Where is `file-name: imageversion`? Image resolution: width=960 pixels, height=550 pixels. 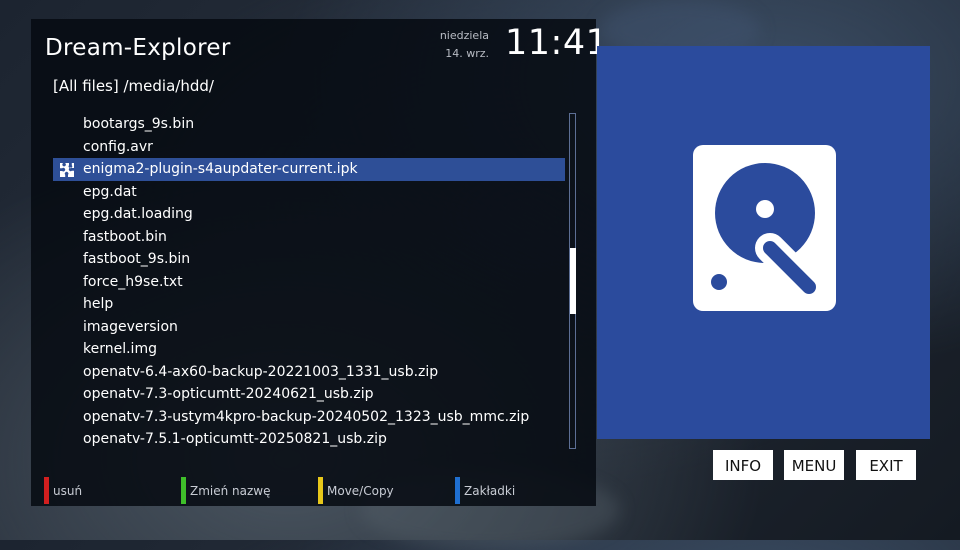 file-name: imageversion is located at coordinates (130, 326).